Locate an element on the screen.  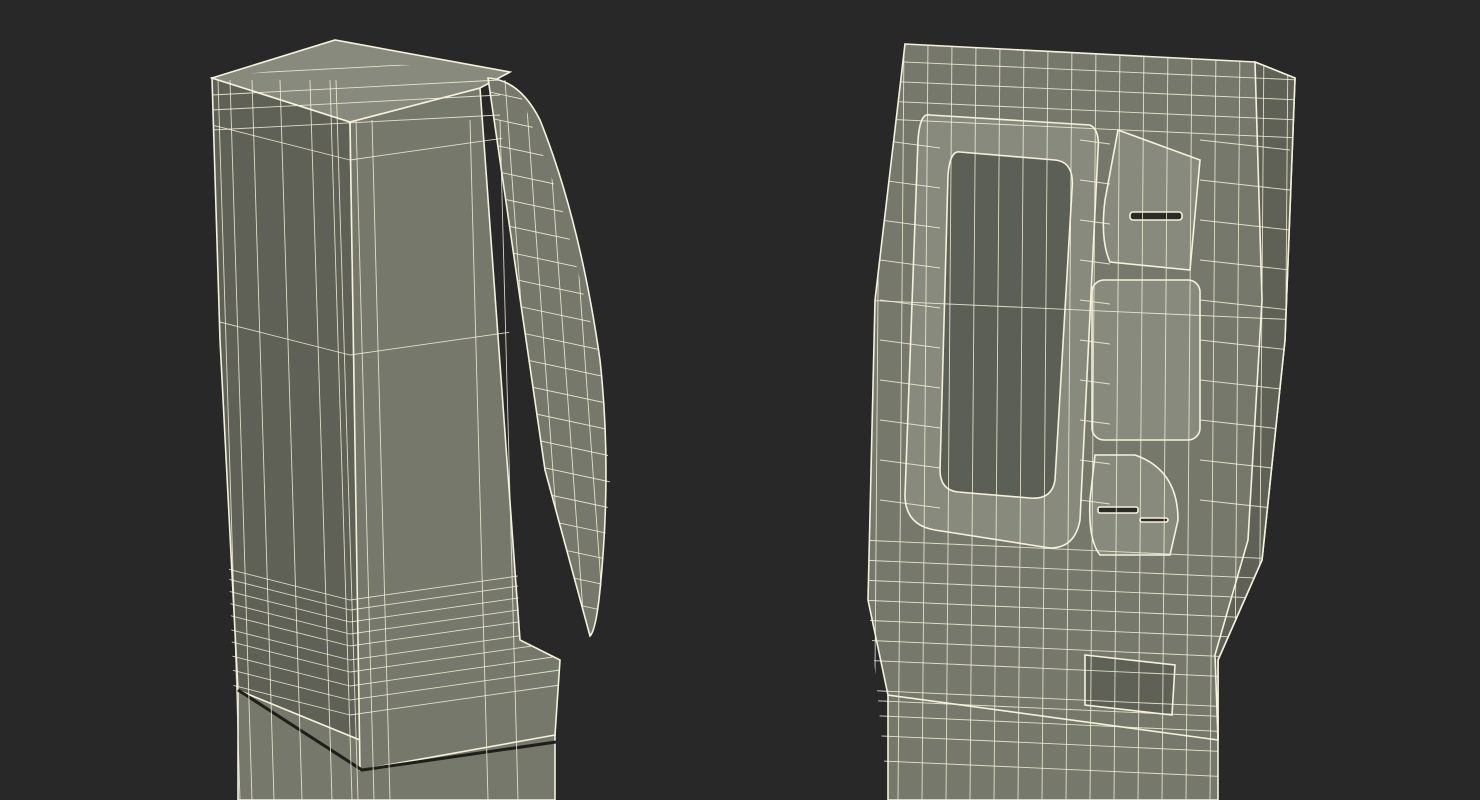
display-screen is located at coordinates (1006, 325).